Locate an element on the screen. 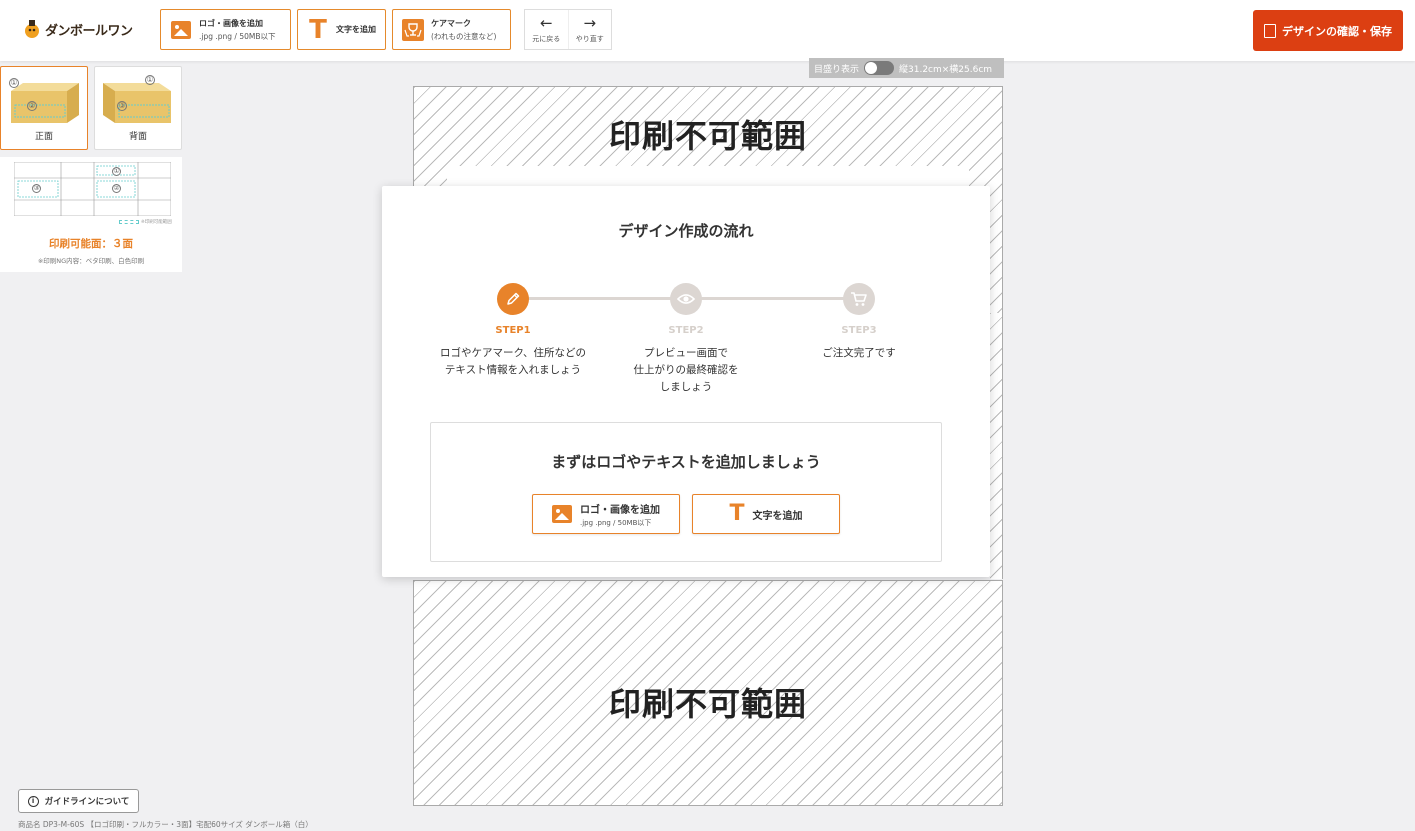 The image size is (1415, 831). add-logo-image-button: ロゴ・画像を追加 .jpg .png / 50MB以下 is located at coordinates (225, 29).